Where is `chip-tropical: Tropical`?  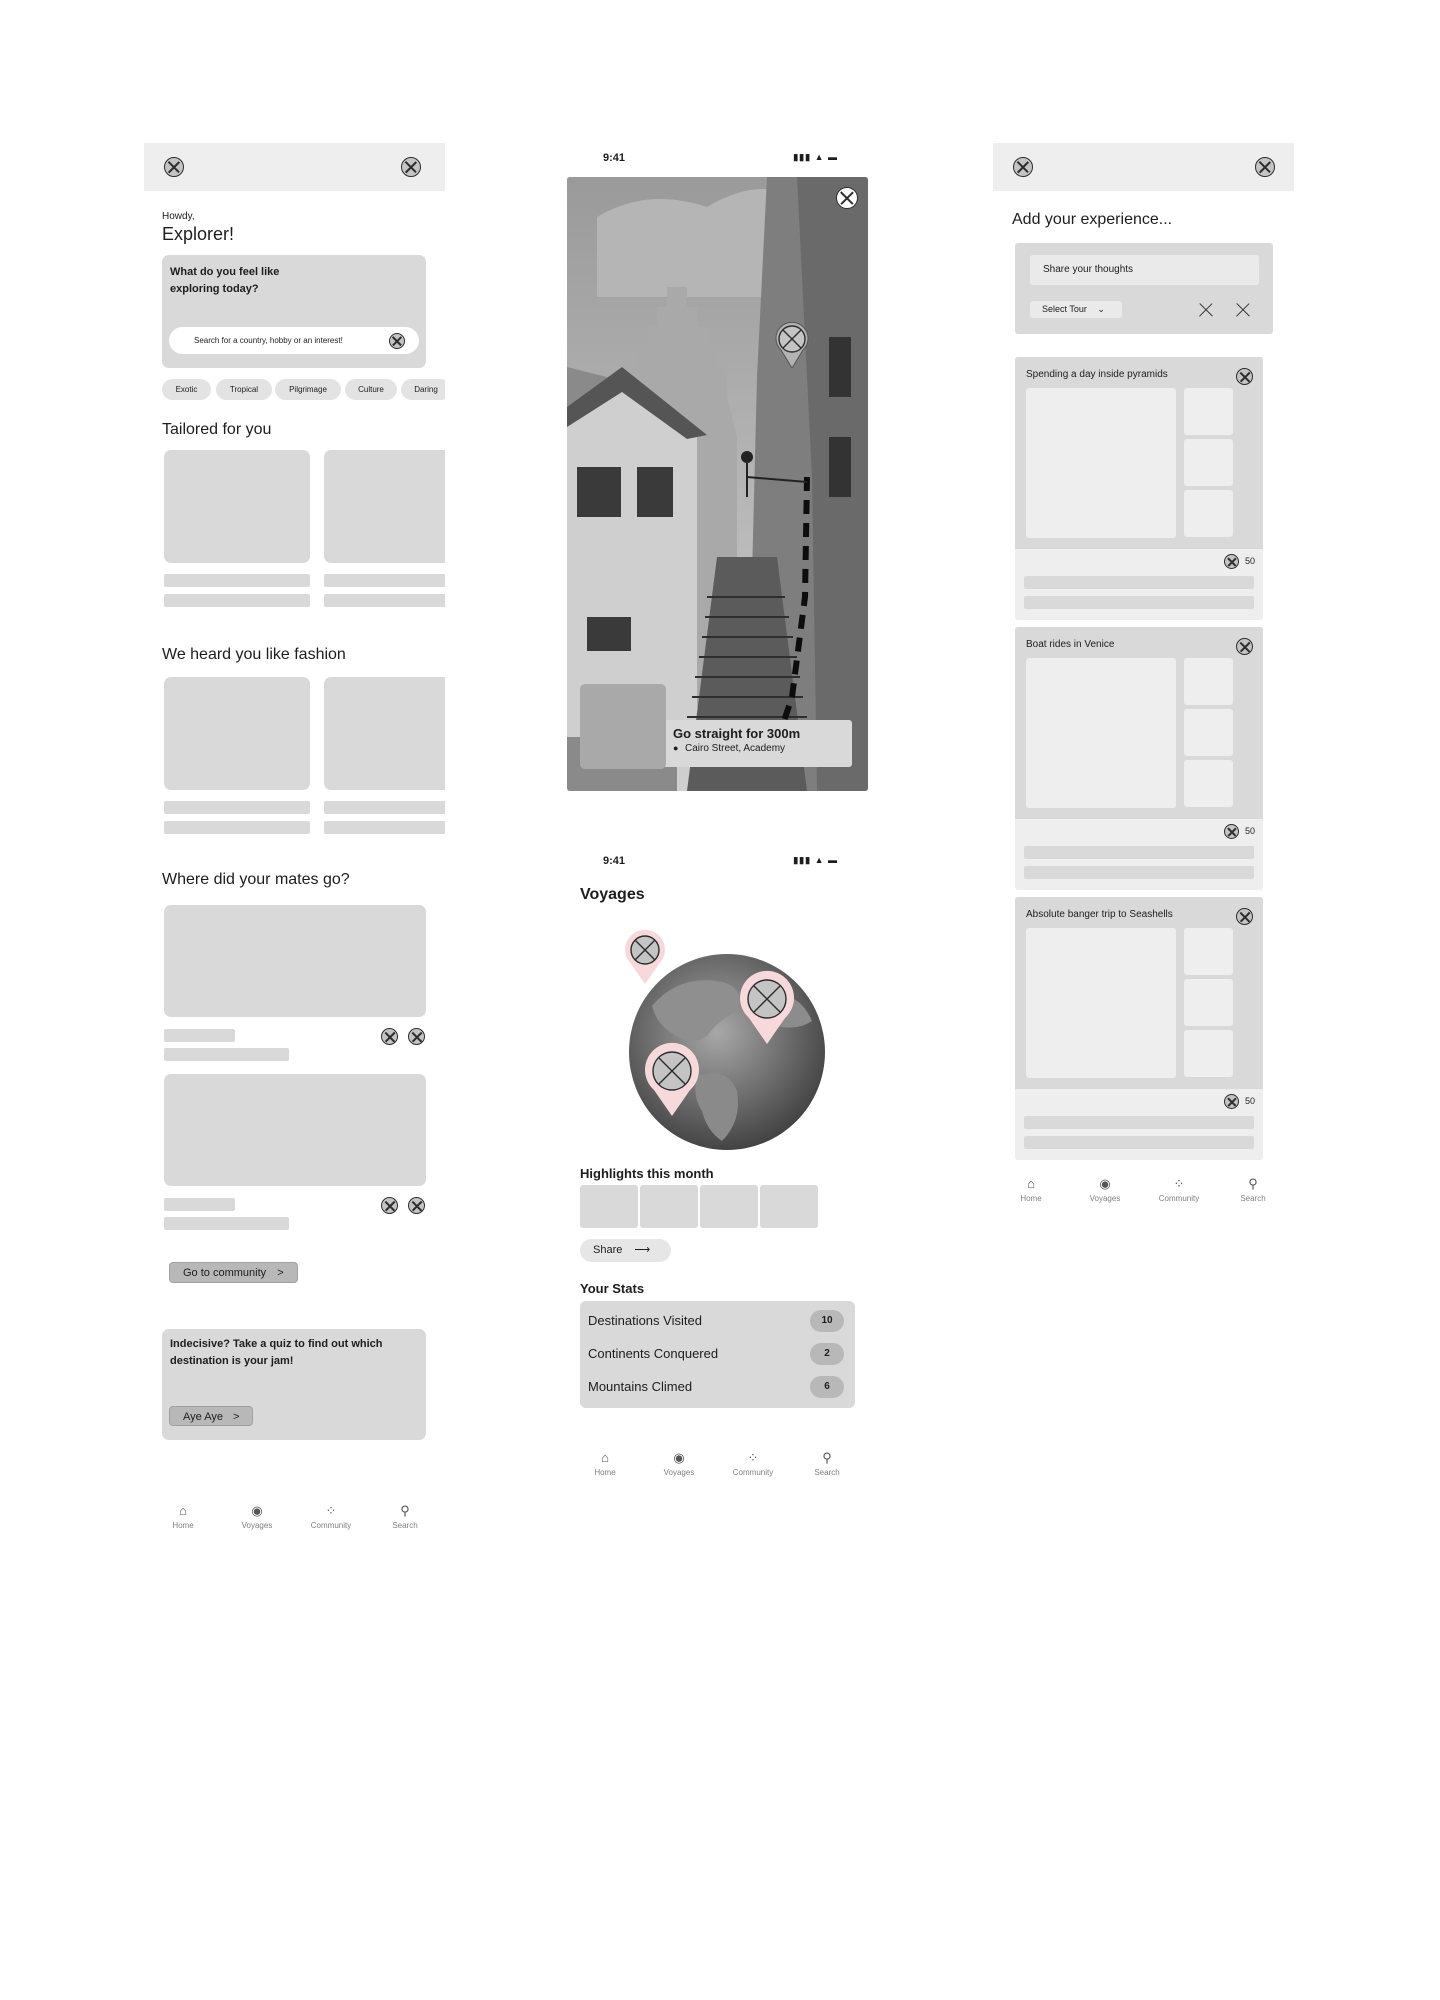
chip-tropical: Tropical is located at coordinates (244, 389).